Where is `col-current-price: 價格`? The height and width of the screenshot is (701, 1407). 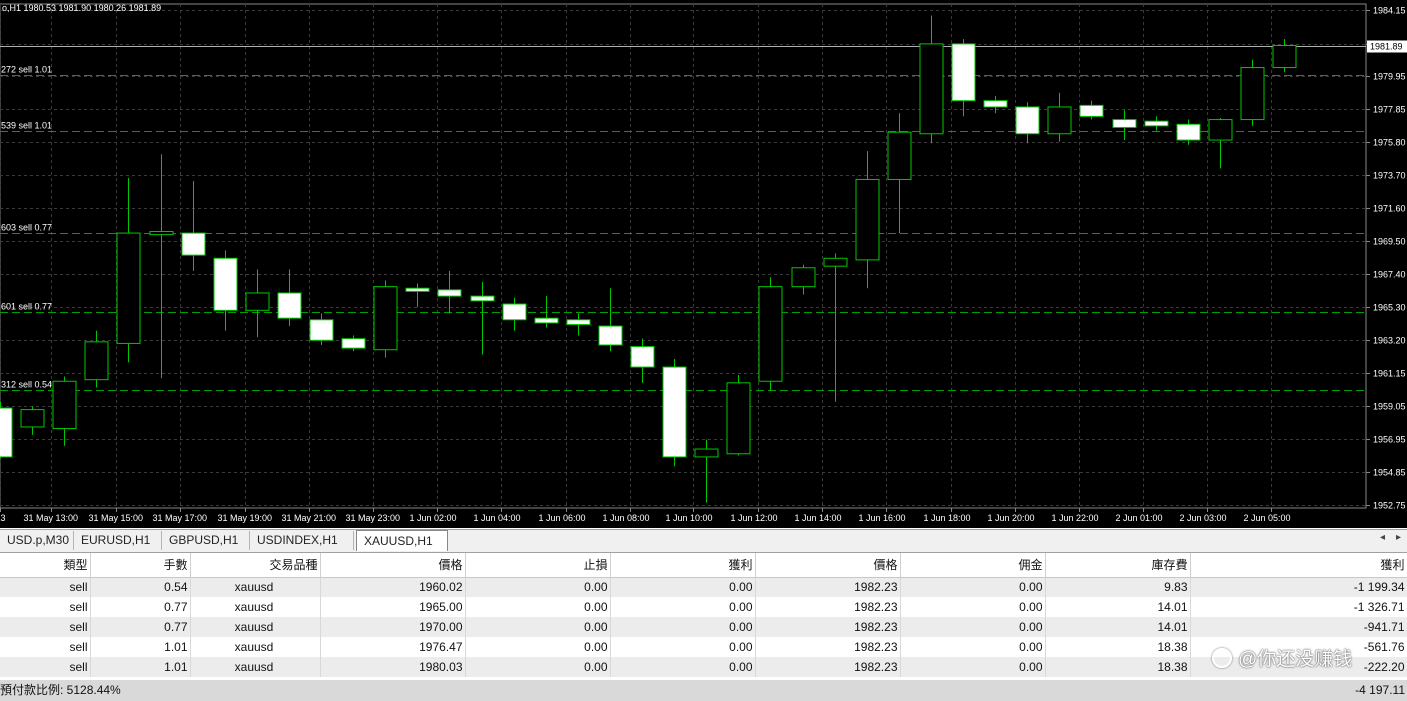 col-current-price: 價格 is located at coordinates (828, 565).